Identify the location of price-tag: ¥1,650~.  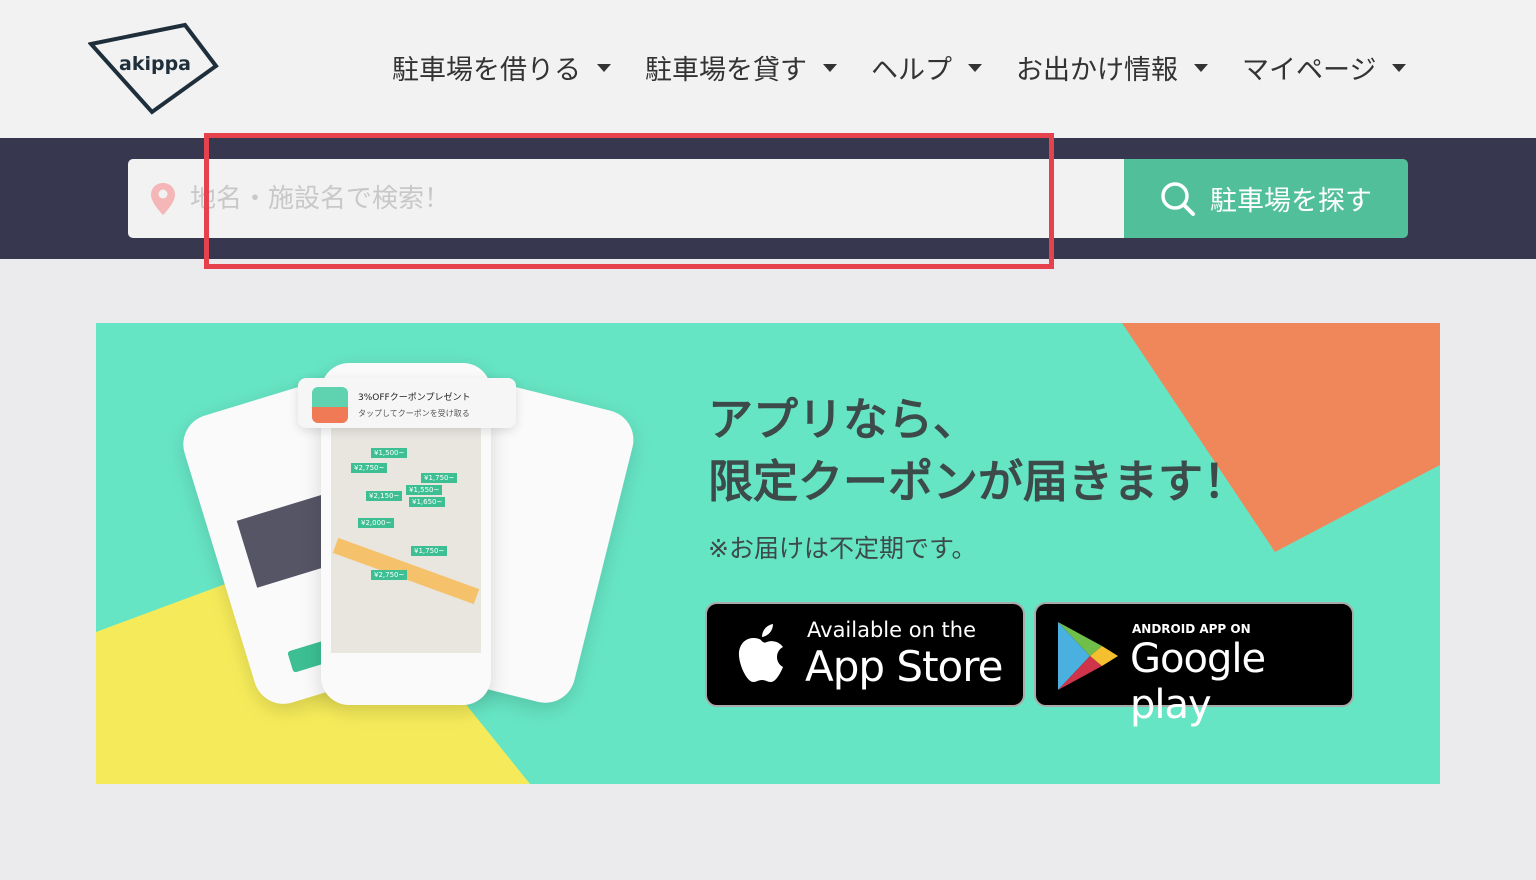
(427, 502).